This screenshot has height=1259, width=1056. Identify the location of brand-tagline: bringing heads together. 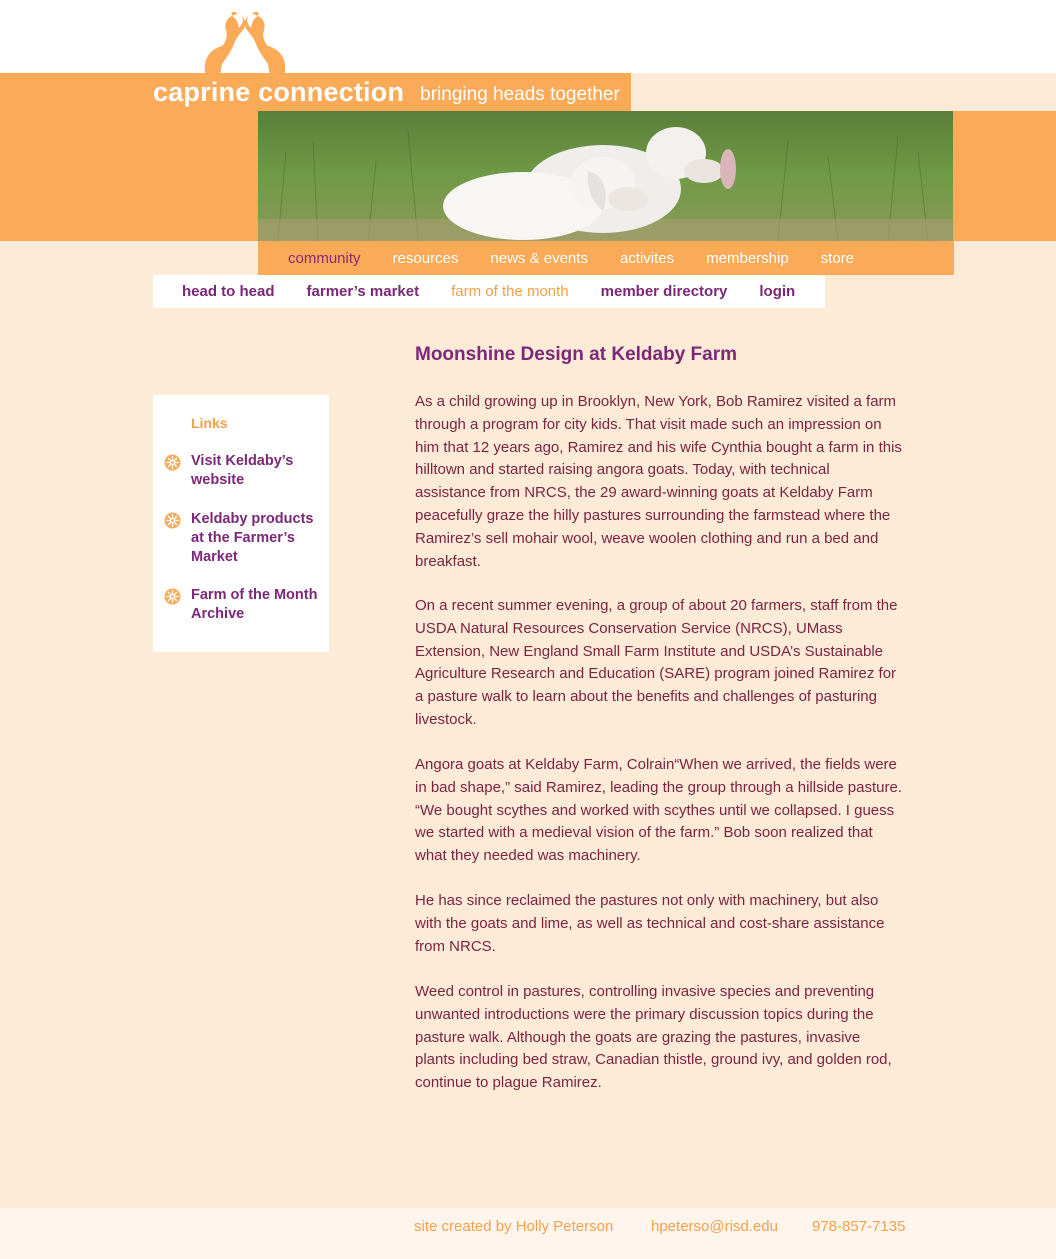
(520, 94).